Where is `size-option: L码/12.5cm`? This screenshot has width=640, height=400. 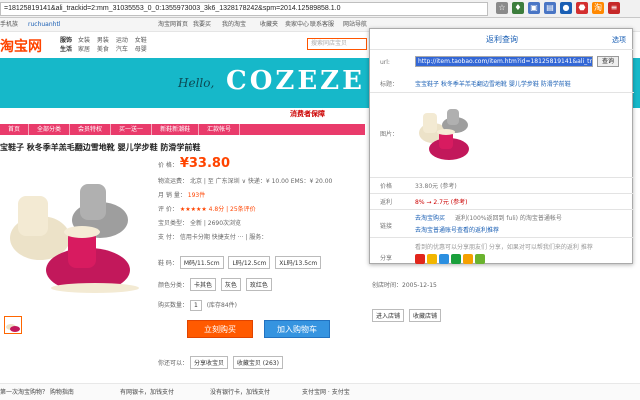 size-option: L码/12.5cm is located at coordinates (249, 262).